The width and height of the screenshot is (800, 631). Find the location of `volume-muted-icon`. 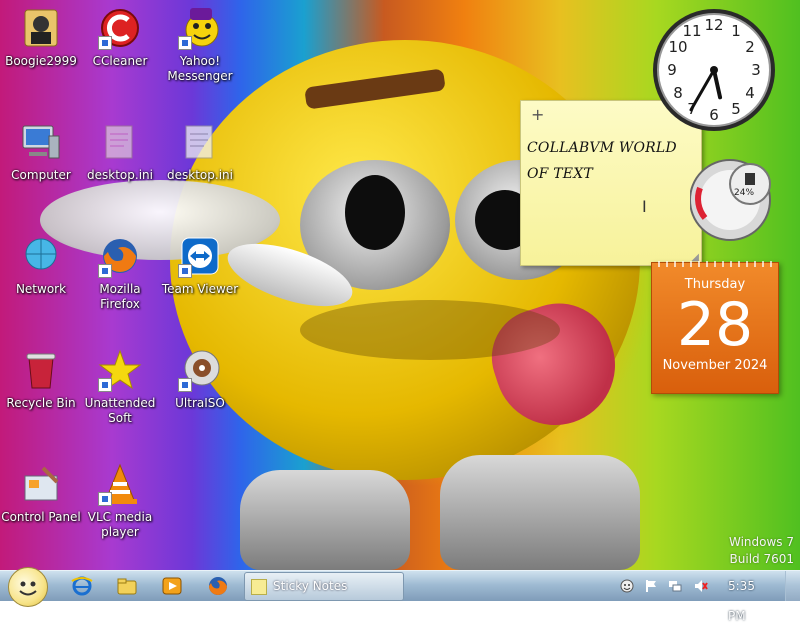

volume-muted-icon is located at coordinates (701, 586).